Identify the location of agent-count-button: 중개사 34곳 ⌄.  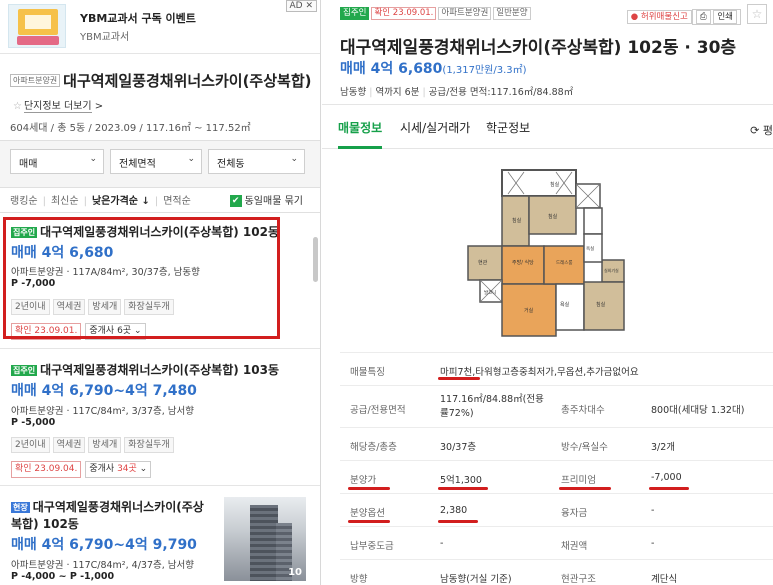
(118, 469).